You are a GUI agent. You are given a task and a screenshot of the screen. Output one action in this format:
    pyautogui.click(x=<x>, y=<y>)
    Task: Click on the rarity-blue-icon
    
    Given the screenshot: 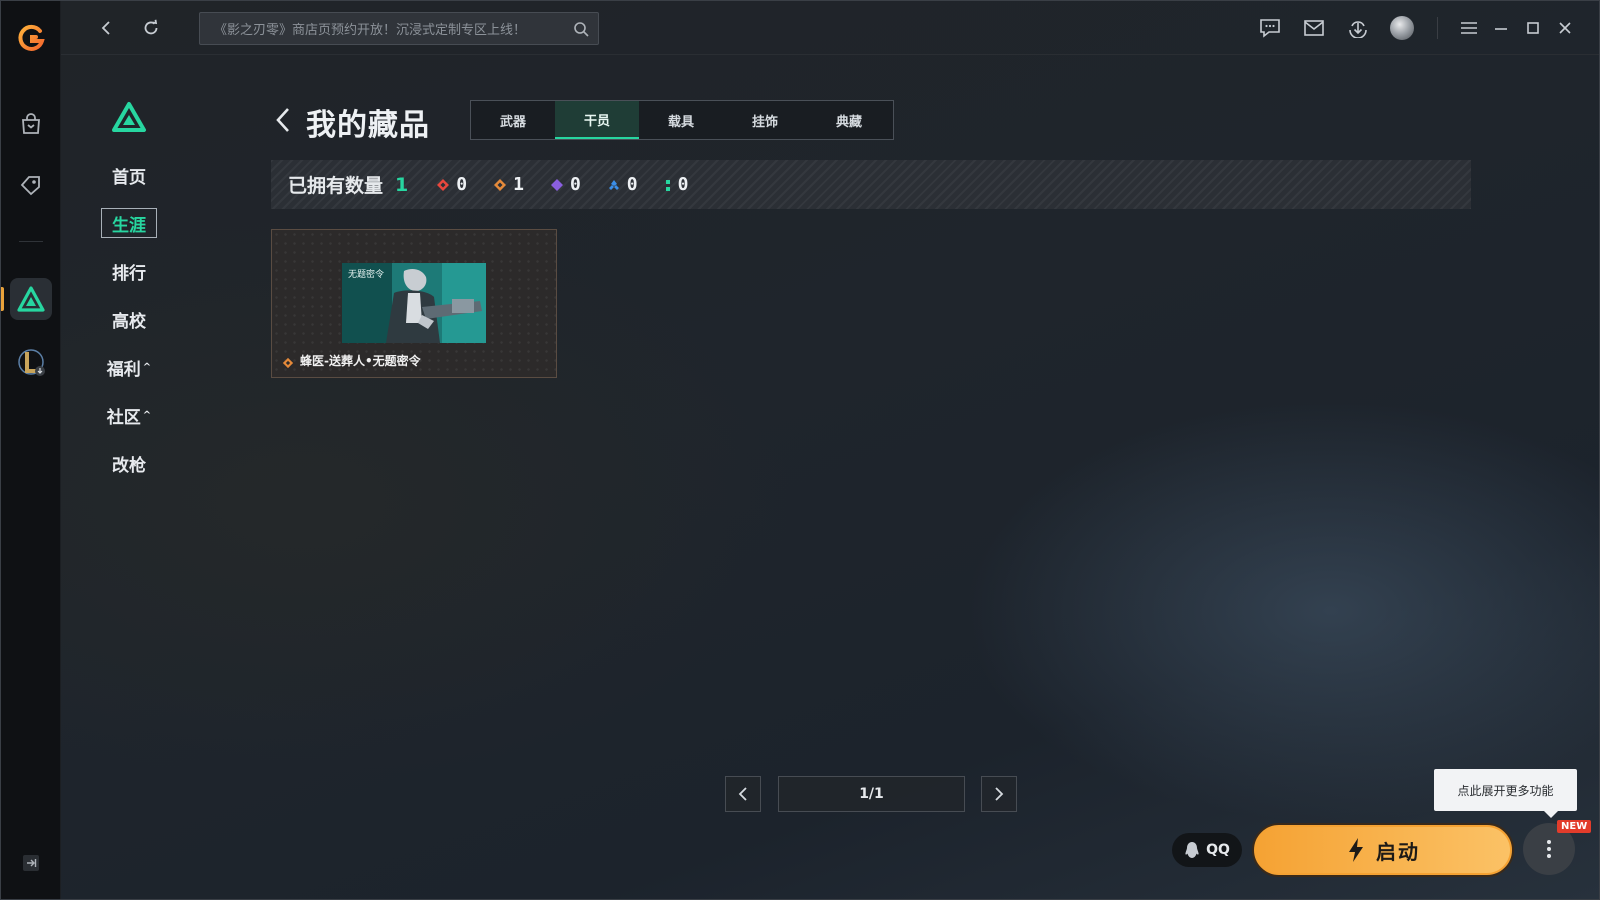 What is the action you would take?
    pyautogui.click(x=613, y=184)
    